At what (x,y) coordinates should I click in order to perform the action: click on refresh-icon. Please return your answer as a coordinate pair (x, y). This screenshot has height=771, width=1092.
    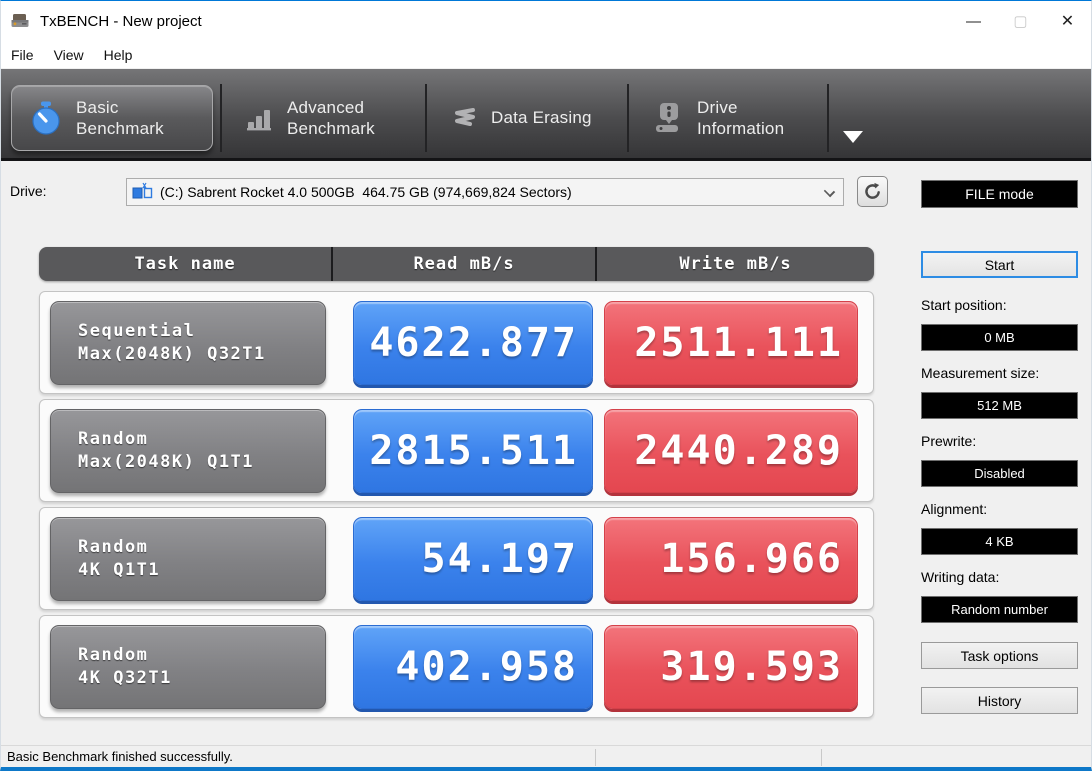
    Looking at the image, I should click on (872, 191).